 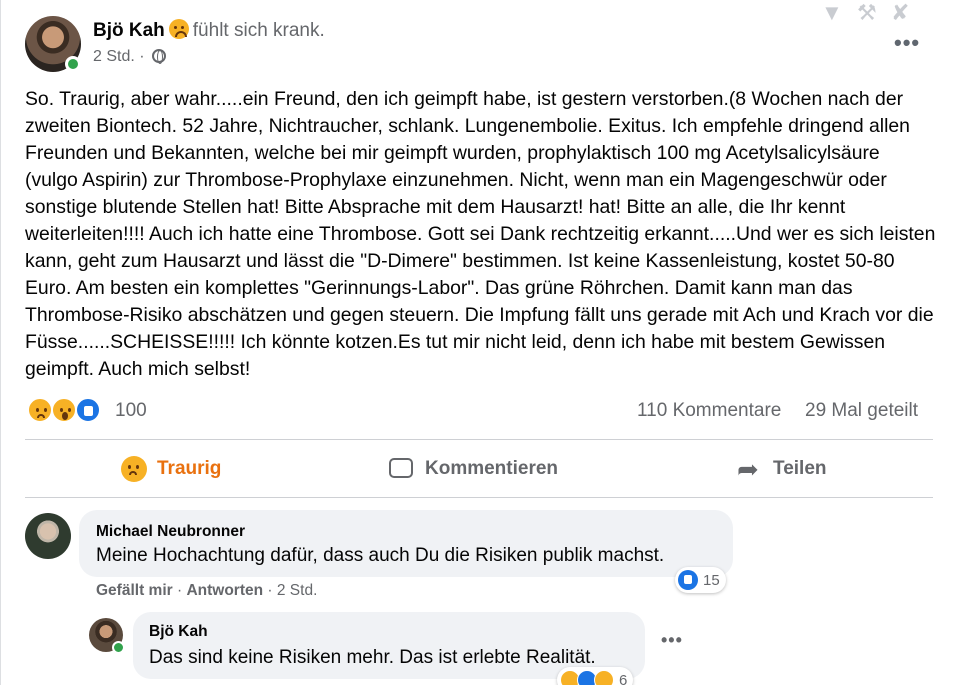 I want to click on share-button: ➦ Teilen, so click(x=782, y=469).